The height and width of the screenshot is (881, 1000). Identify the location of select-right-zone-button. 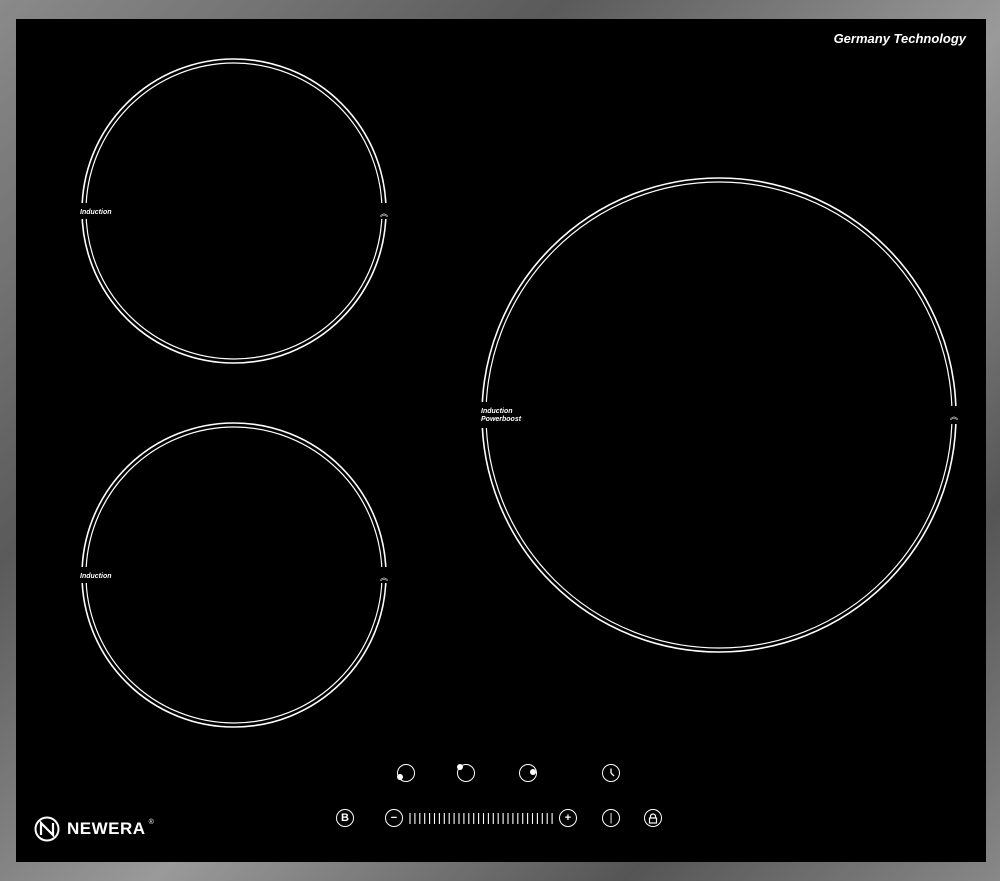
(528, 773).